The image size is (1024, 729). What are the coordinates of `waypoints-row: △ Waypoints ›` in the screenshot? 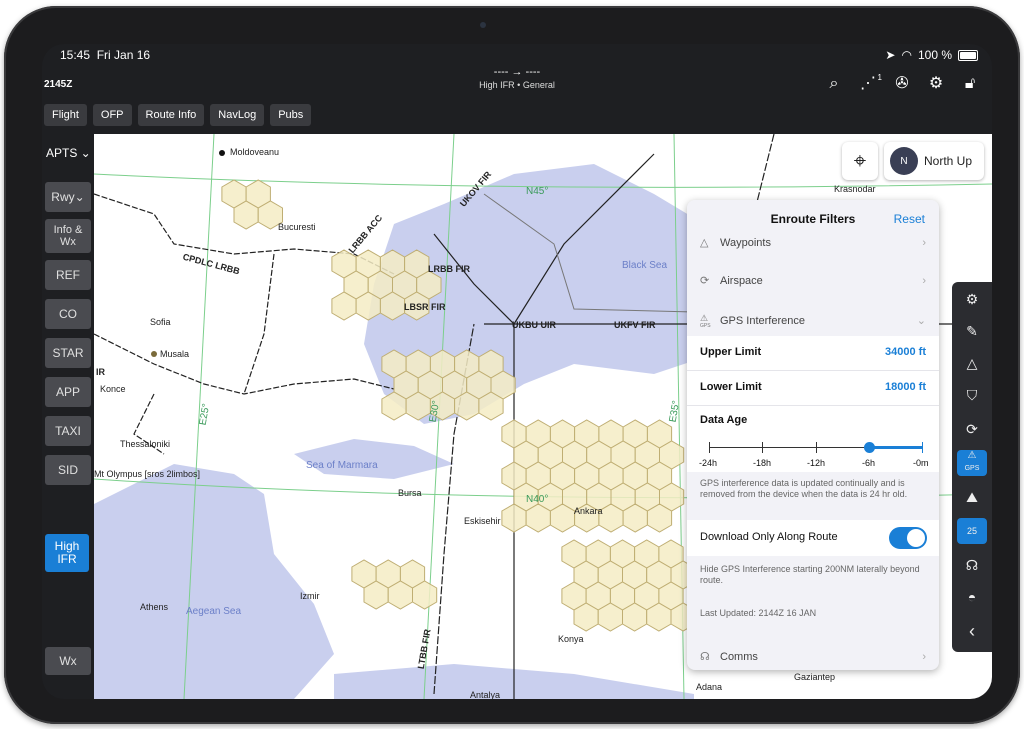 It's located at (813, 244).